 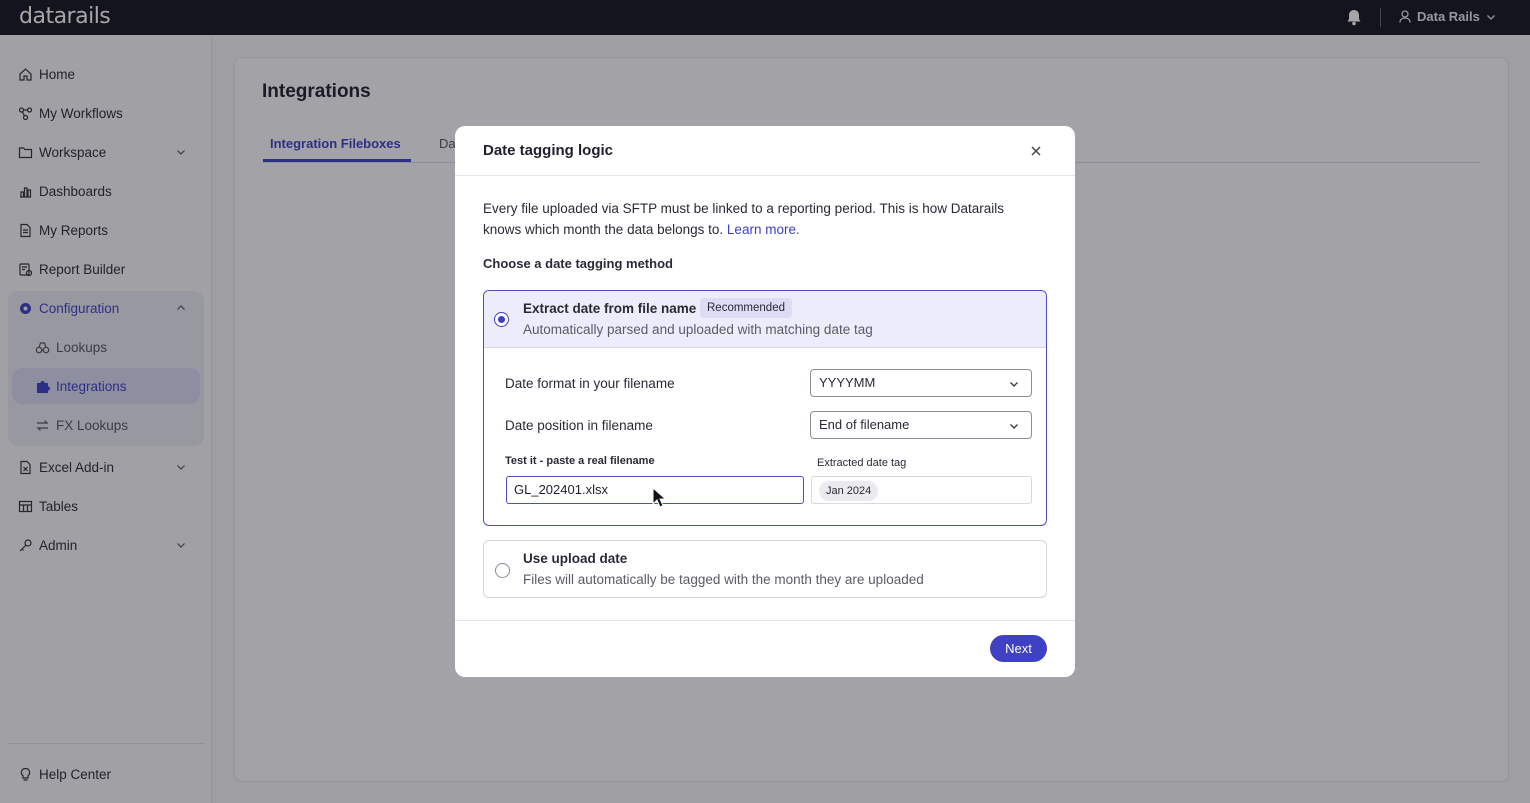 I want to click on extracted-tag-label: Extracted date tag, so click(x=862, y=463).